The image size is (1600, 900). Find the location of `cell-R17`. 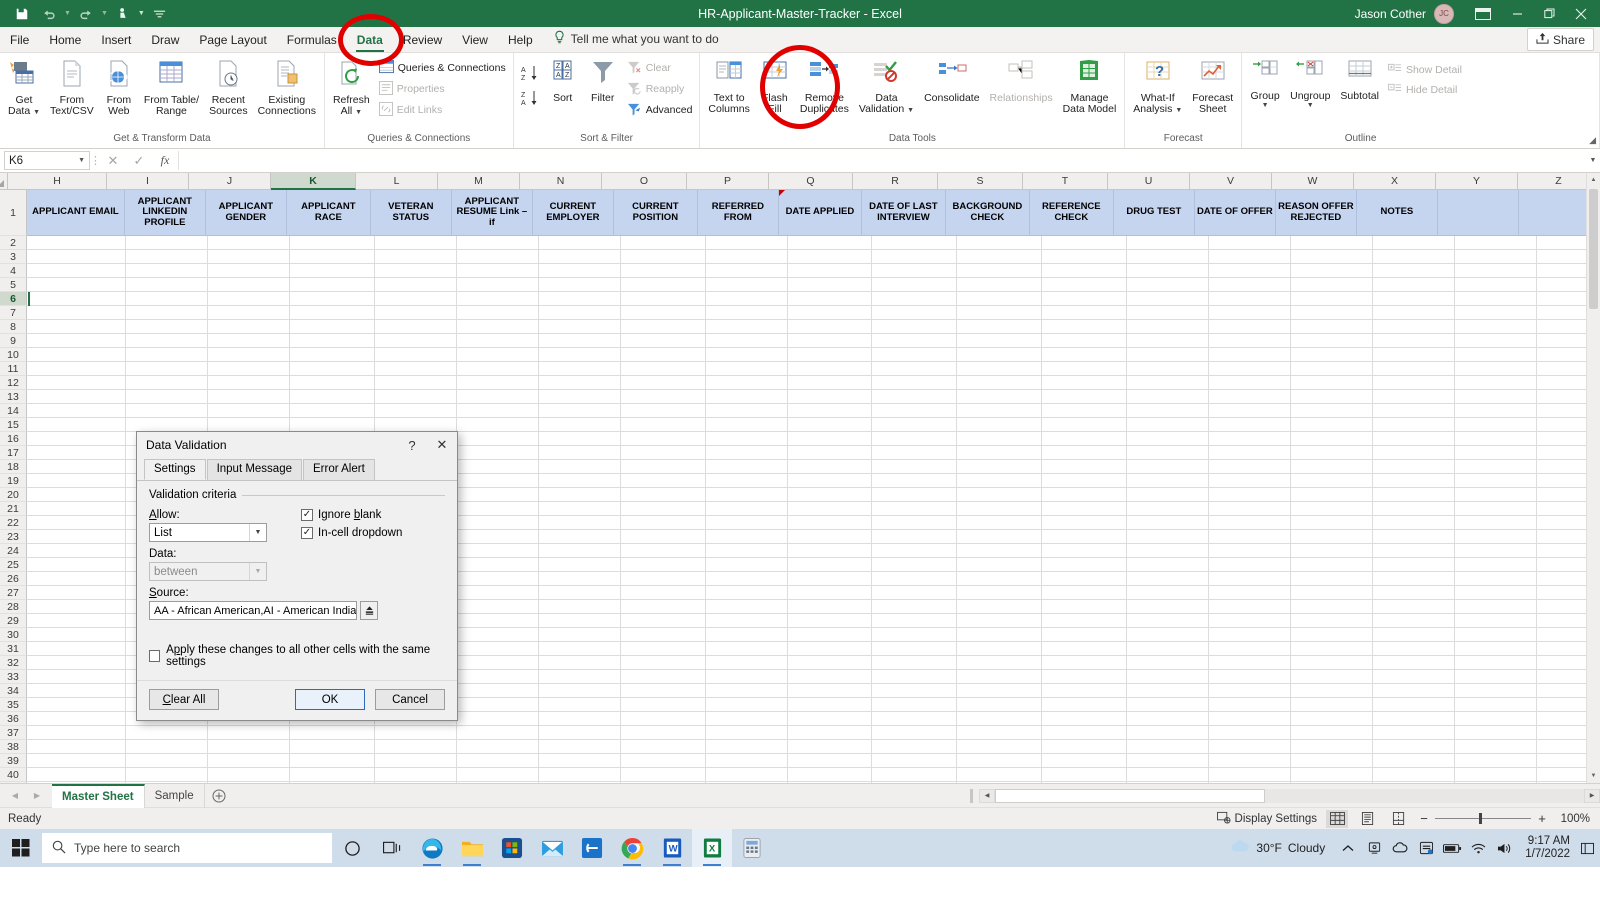

cell-R17 is located at coordinates (914, 453).